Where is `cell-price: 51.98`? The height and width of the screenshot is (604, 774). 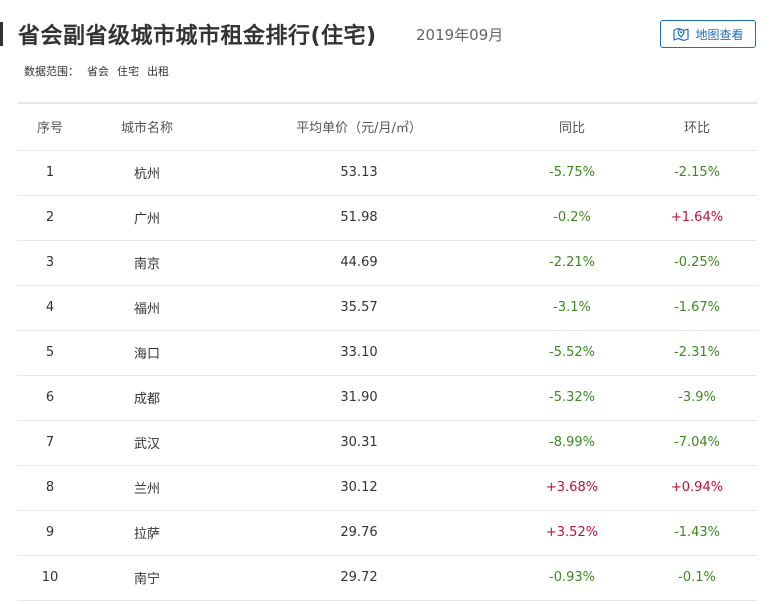
cell-price: 51.98 is located at coordinates (359, 217).